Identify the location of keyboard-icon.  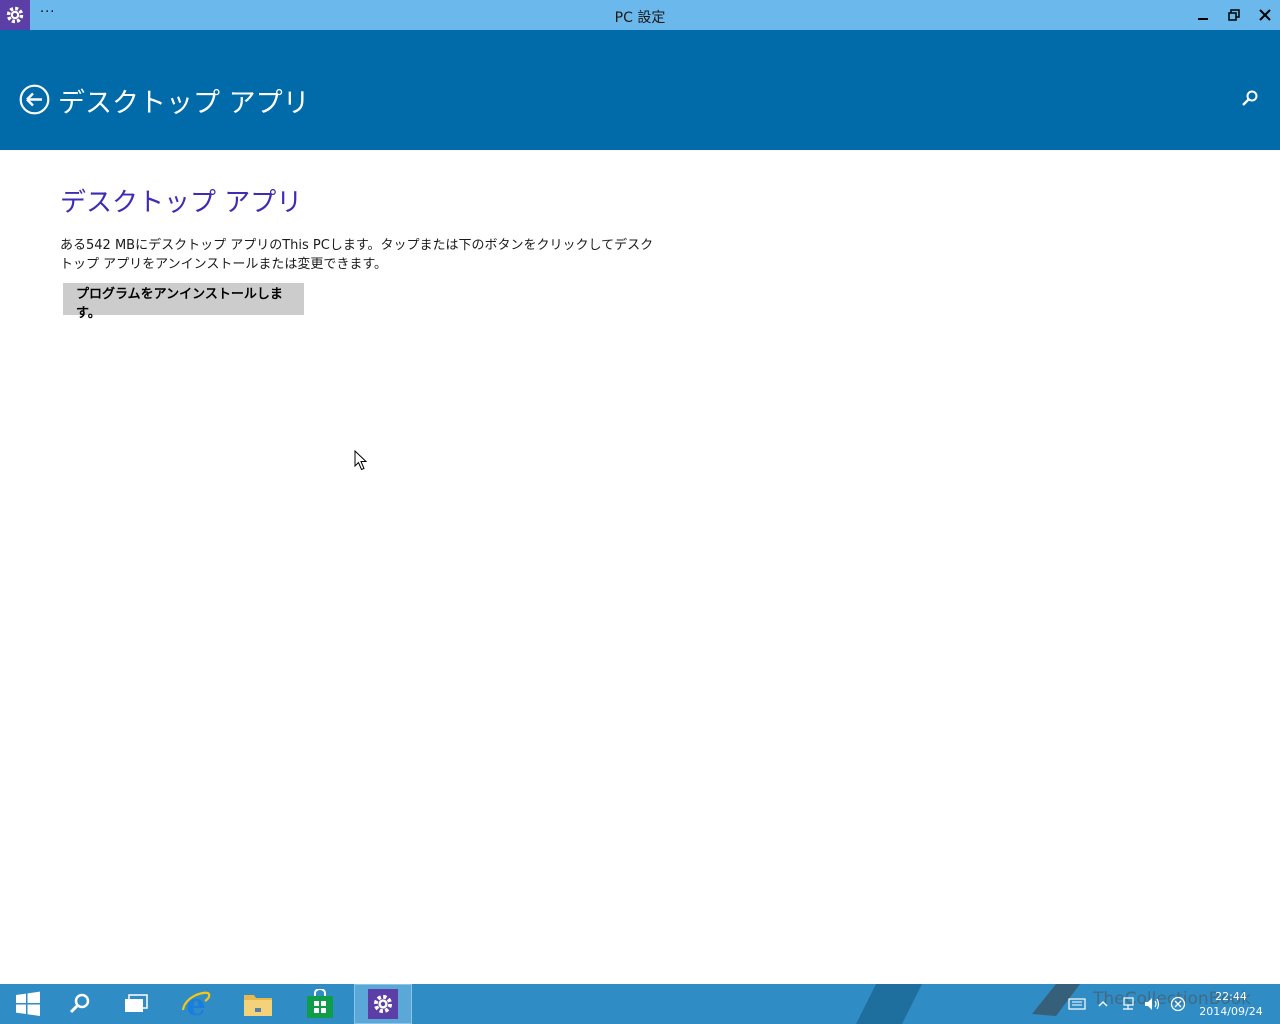
(1077, 1004).